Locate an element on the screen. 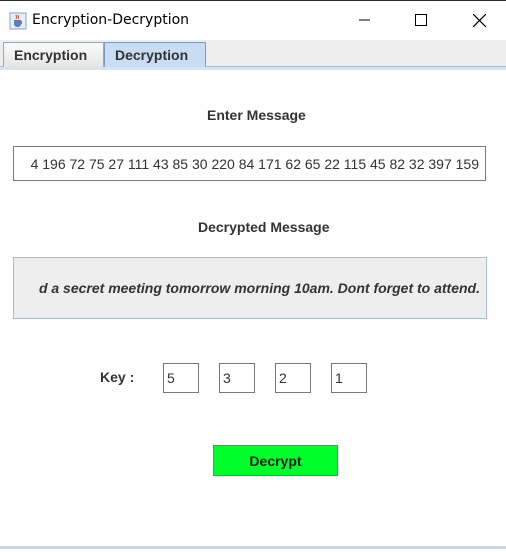  key-field-3: 2 is located at coordinates (293, 378).